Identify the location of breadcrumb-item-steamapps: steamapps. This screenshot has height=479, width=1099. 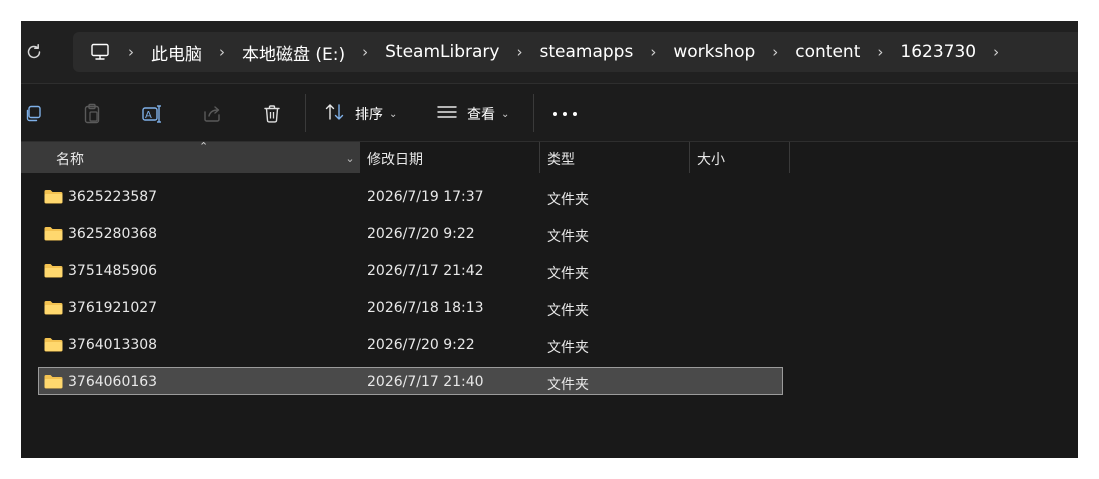
(586, 52).